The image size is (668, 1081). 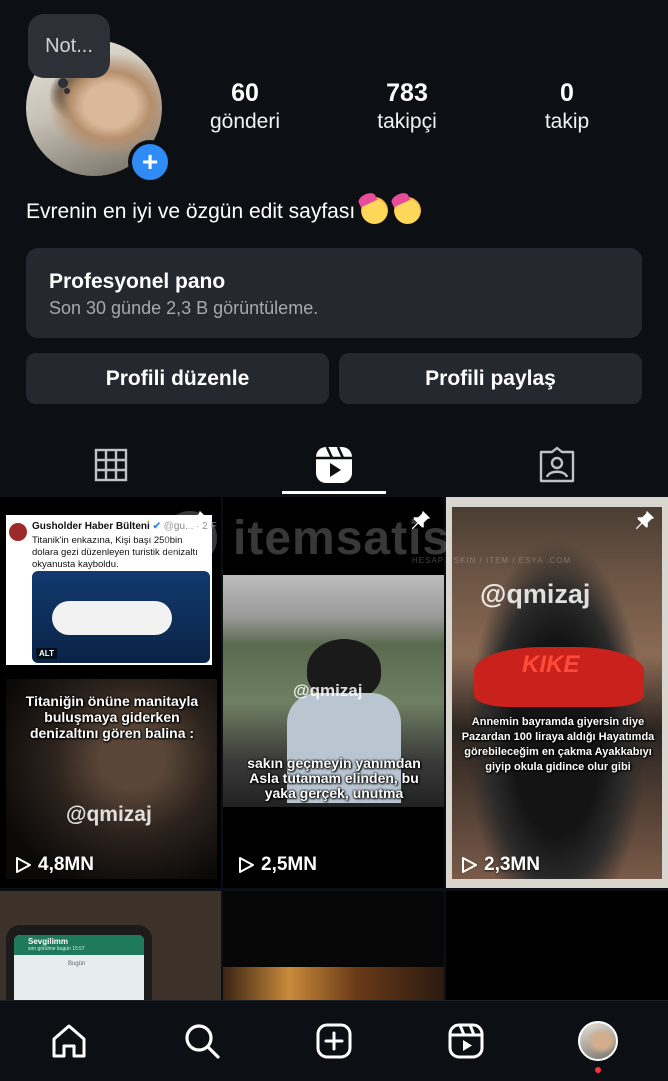 I want to click on stat-following-label: takip, so click(x=567, y=121).